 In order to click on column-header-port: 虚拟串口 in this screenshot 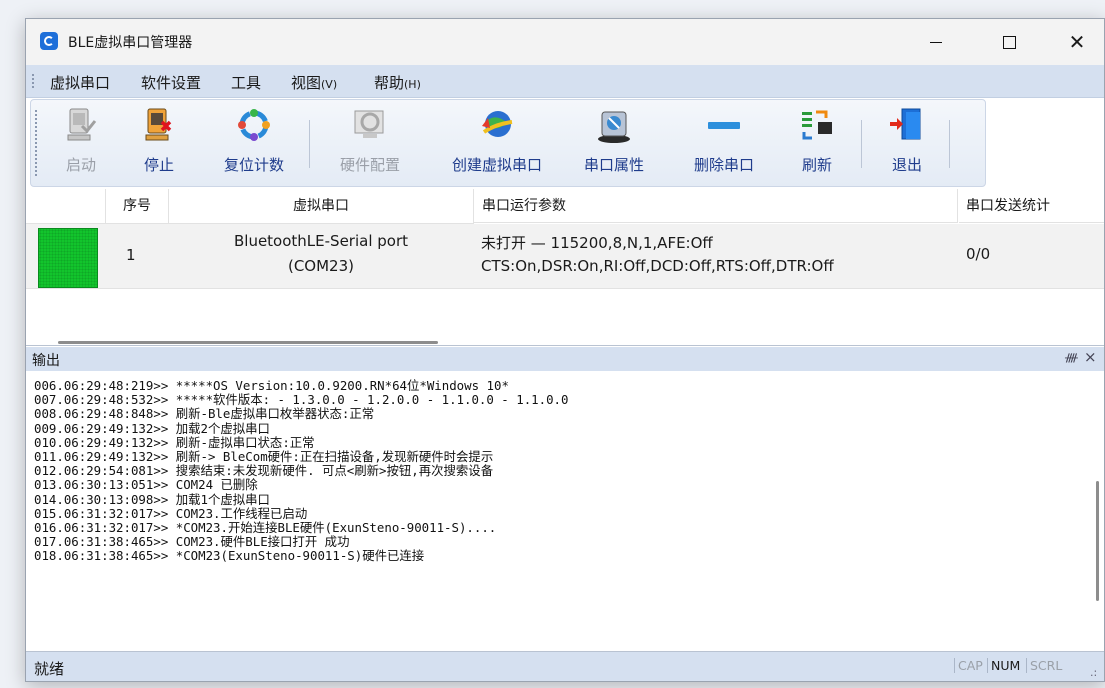, I will do `click(321, 206)`.